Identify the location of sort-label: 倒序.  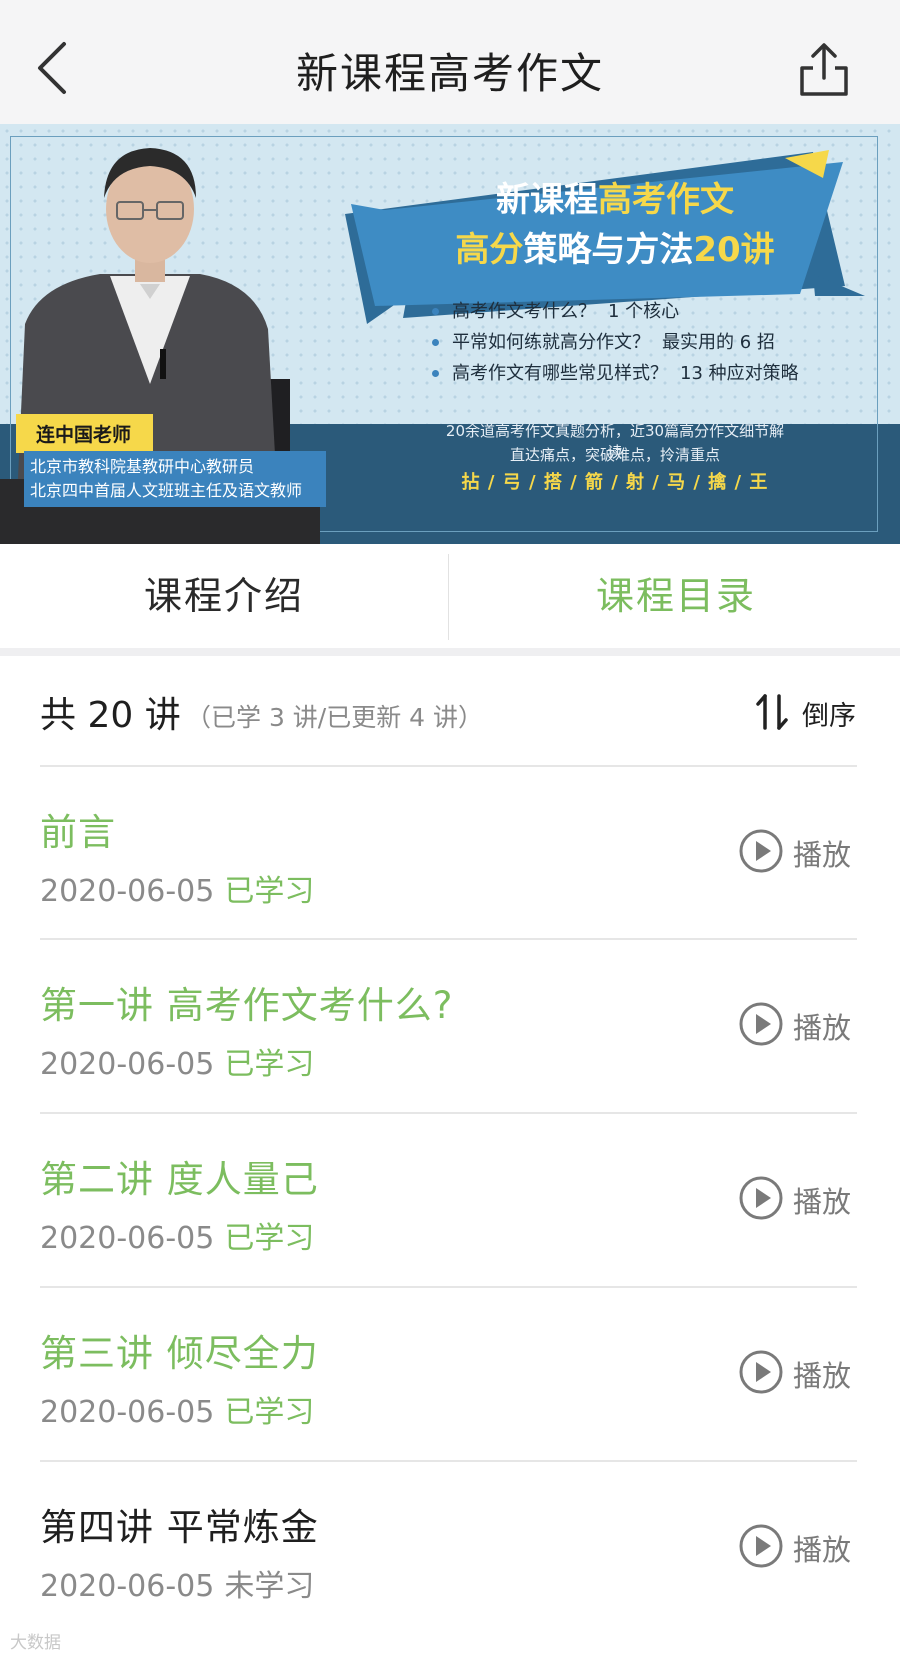
(829, 716).